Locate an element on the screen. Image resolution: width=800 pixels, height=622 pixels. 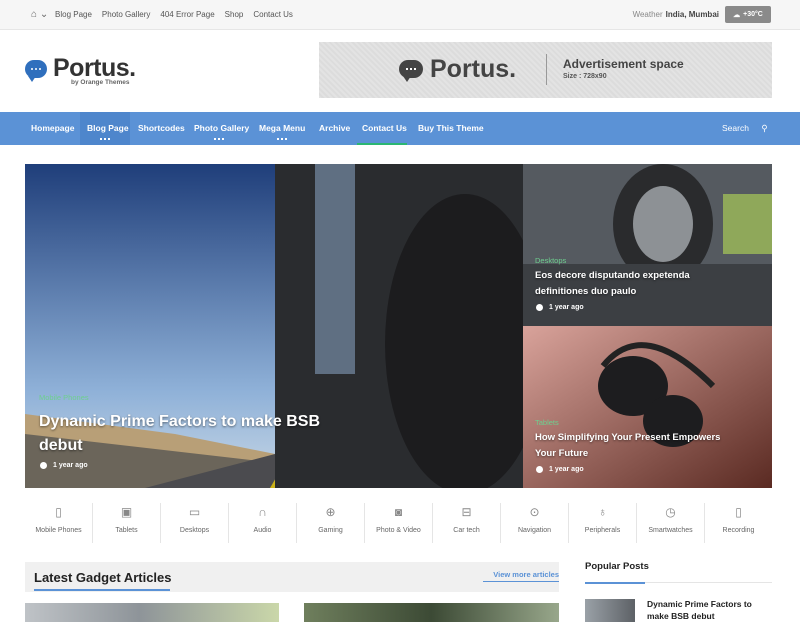
hero-side1-title-line2: definitiones duo paulo is located at coordinates (650, 292).